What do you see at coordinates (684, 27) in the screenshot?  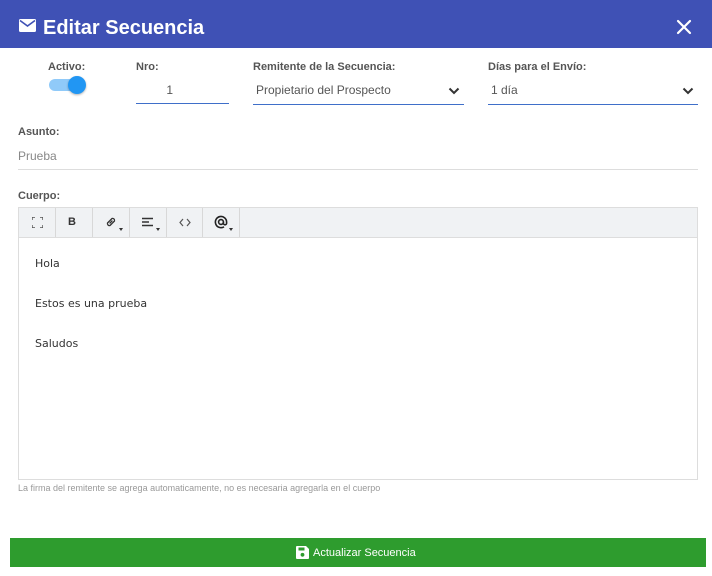 I see `close-icon` at bounding box center [684, 27].